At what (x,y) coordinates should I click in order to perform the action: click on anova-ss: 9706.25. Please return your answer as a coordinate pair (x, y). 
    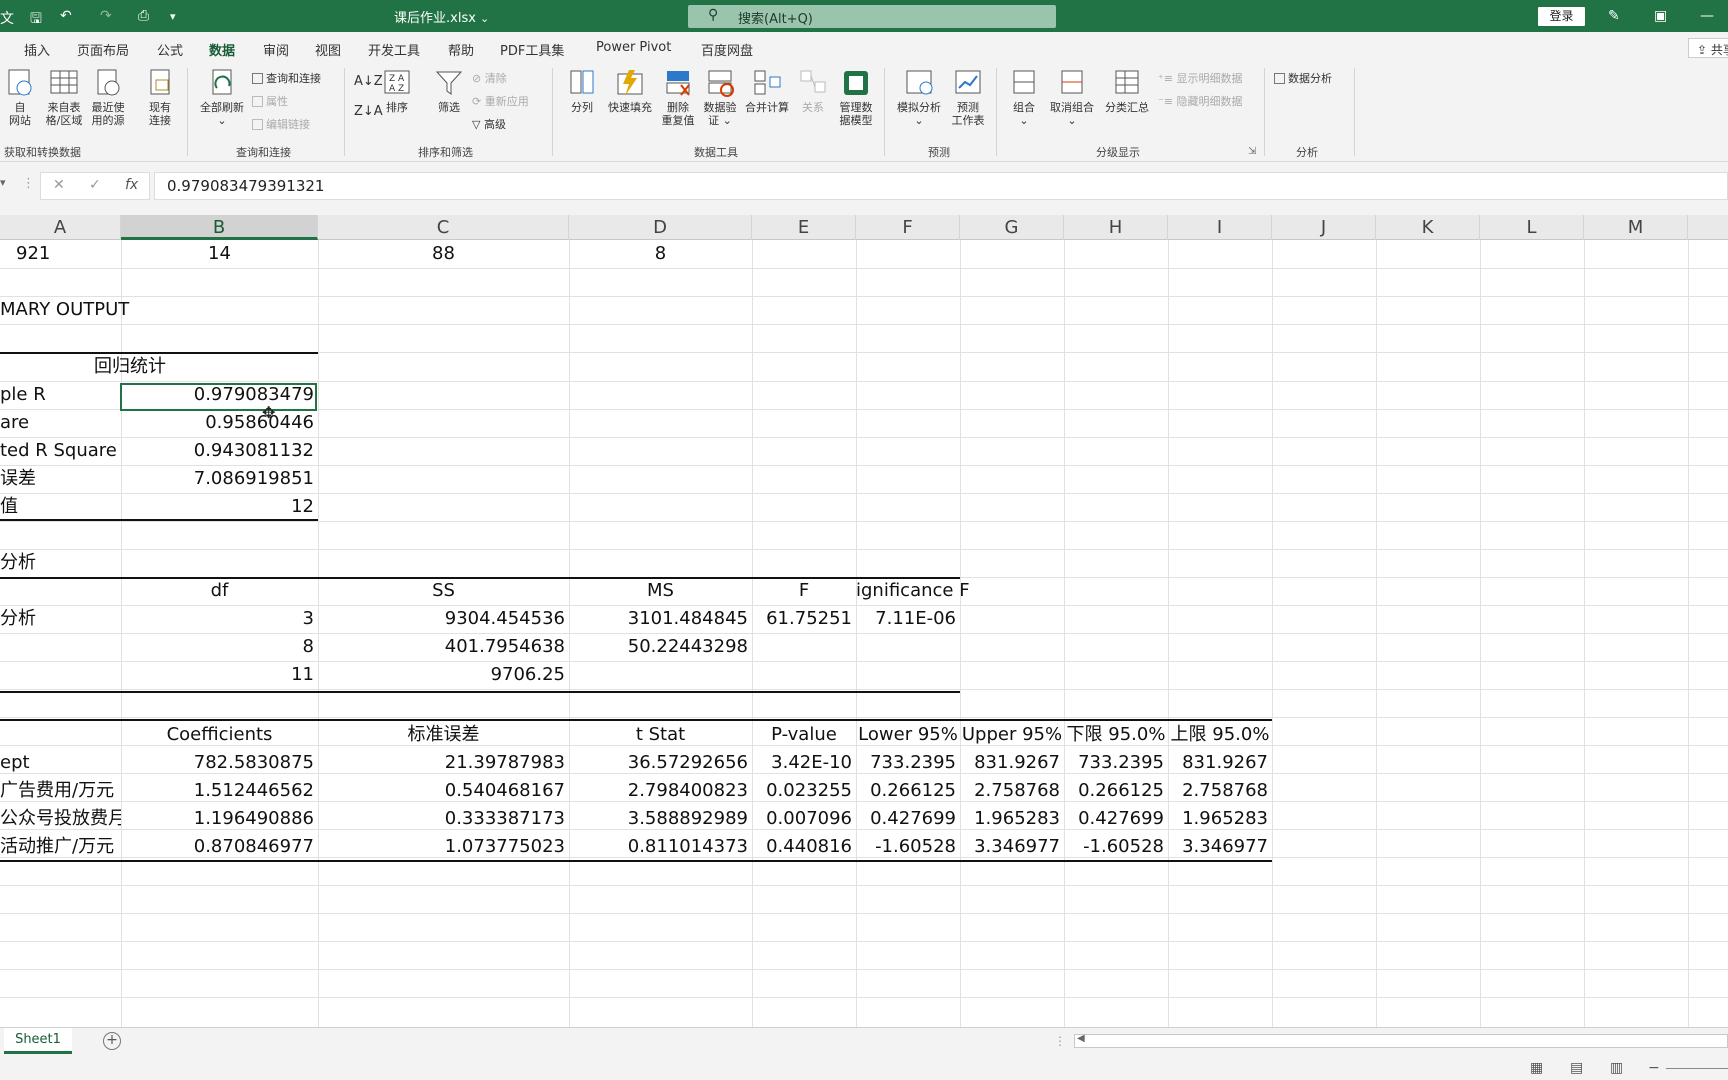
    Looking at the image, I should click on (441, 675).